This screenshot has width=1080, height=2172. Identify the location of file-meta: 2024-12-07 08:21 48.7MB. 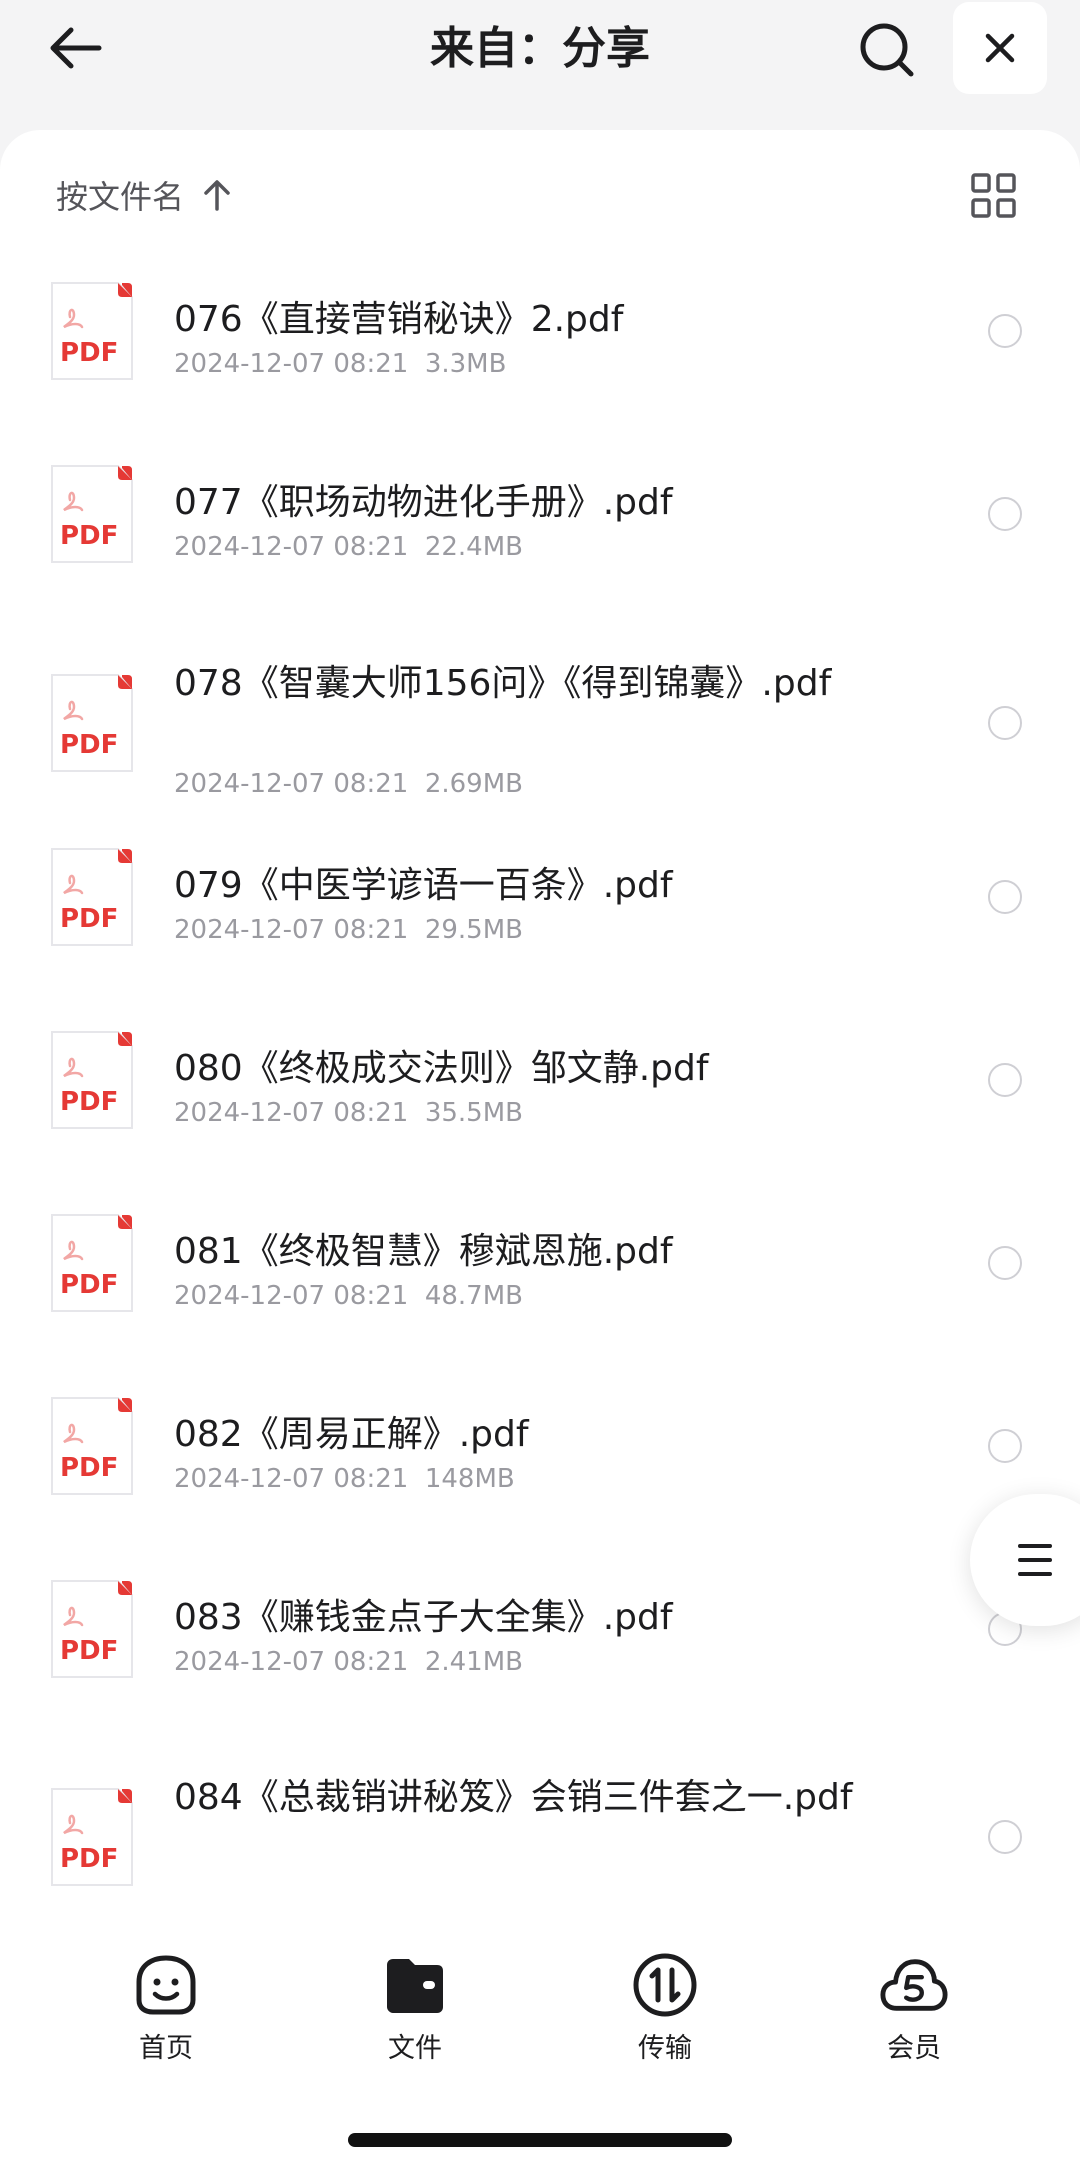
(348, 1296).